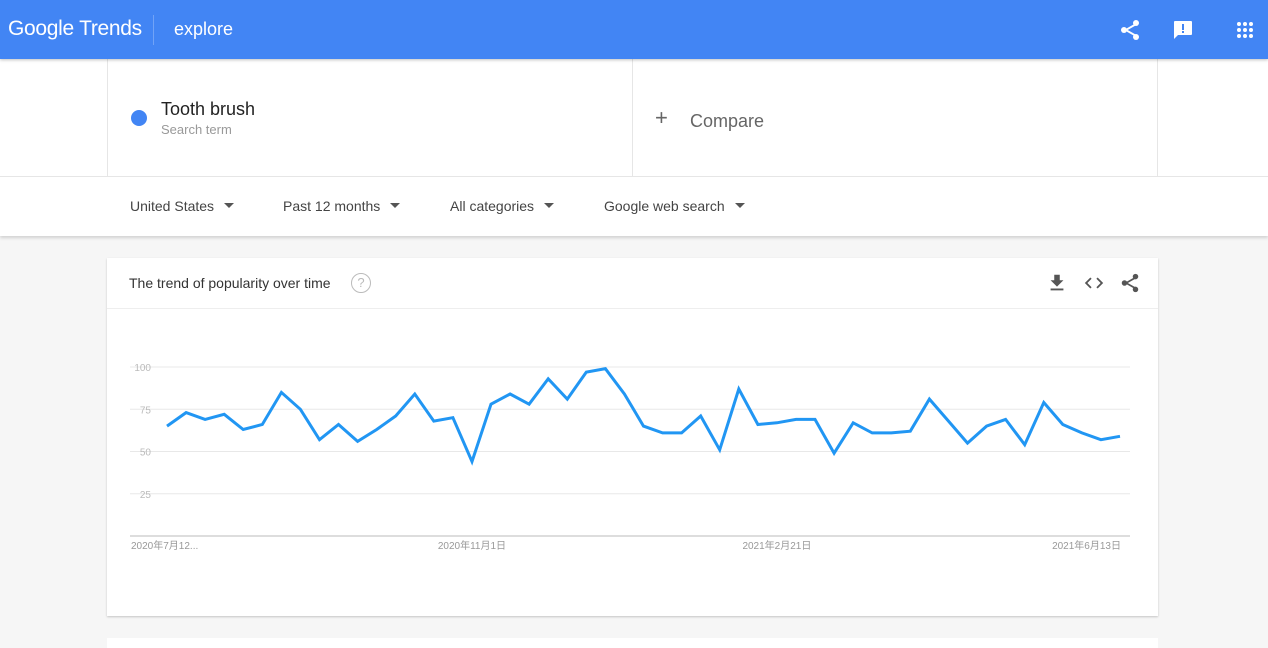 This screenshot has width=1268, height=648. I want to click on help-icon: ?, so click(361, 283).